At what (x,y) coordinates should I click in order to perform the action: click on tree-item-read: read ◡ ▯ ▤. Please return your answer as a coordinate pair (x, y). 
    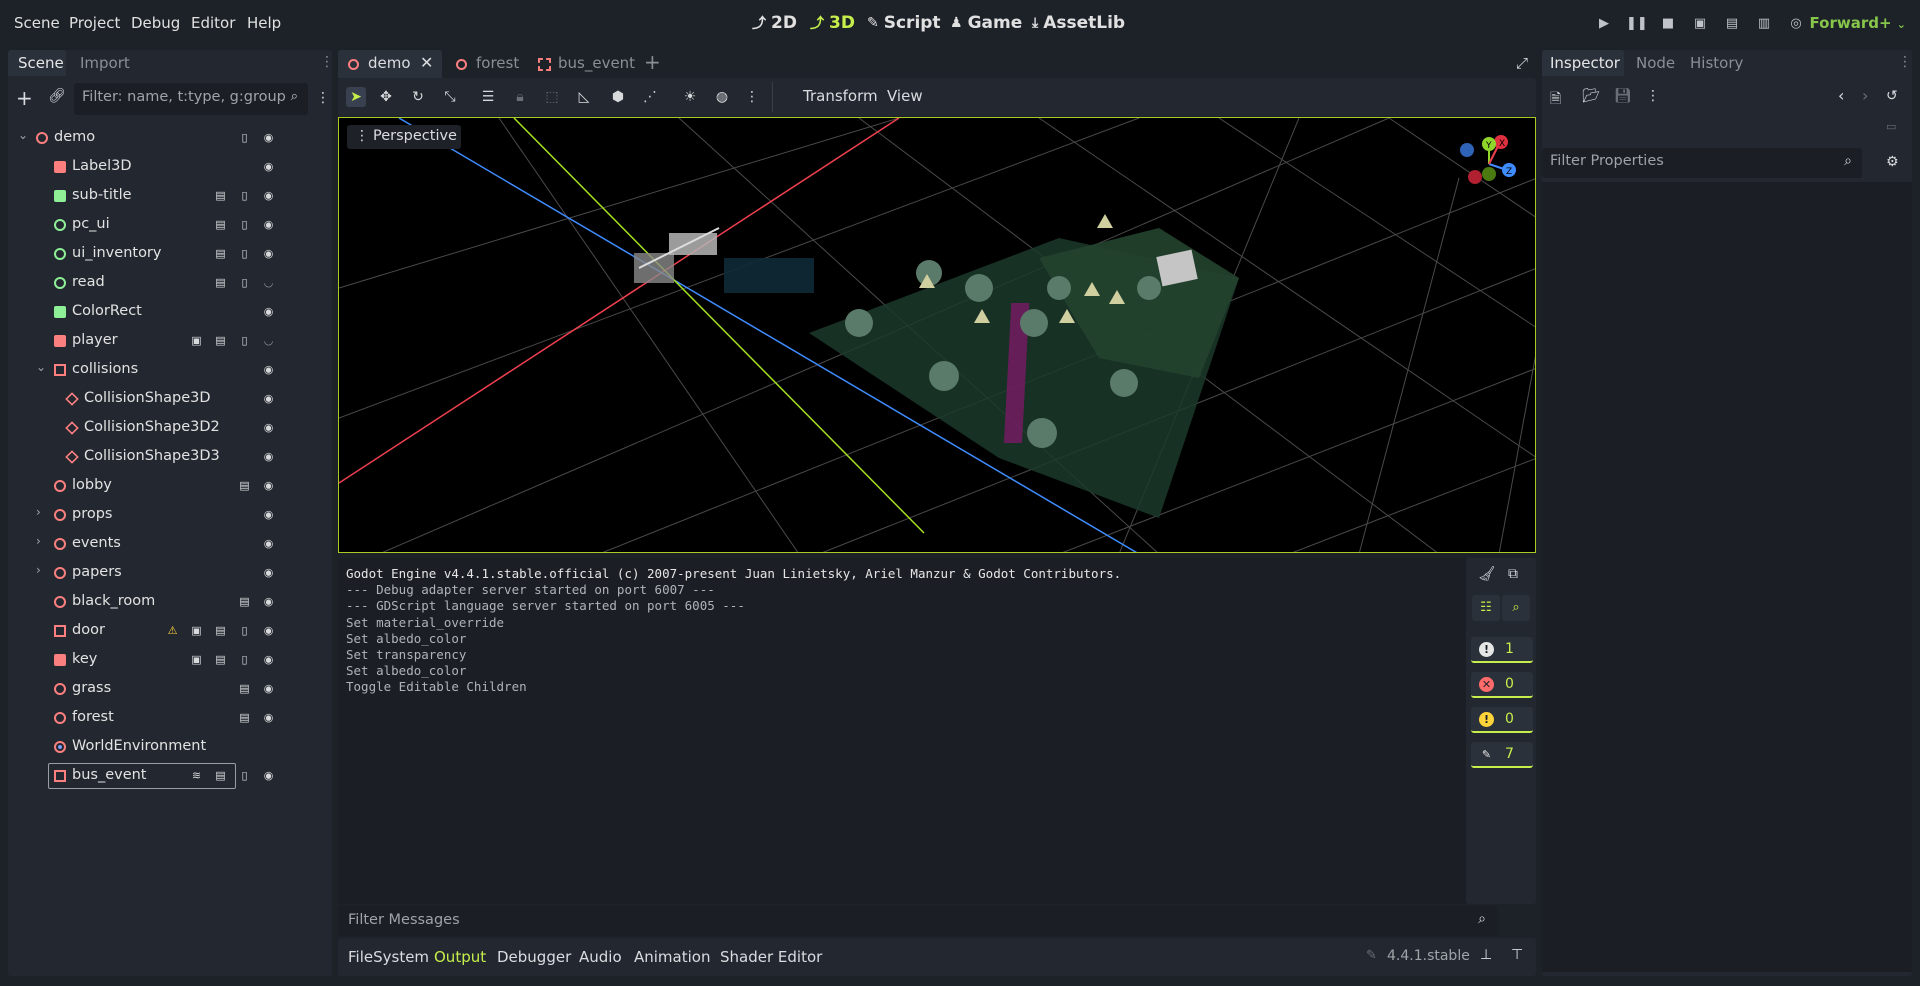
    Looking at the image, I should click on (175, 283).